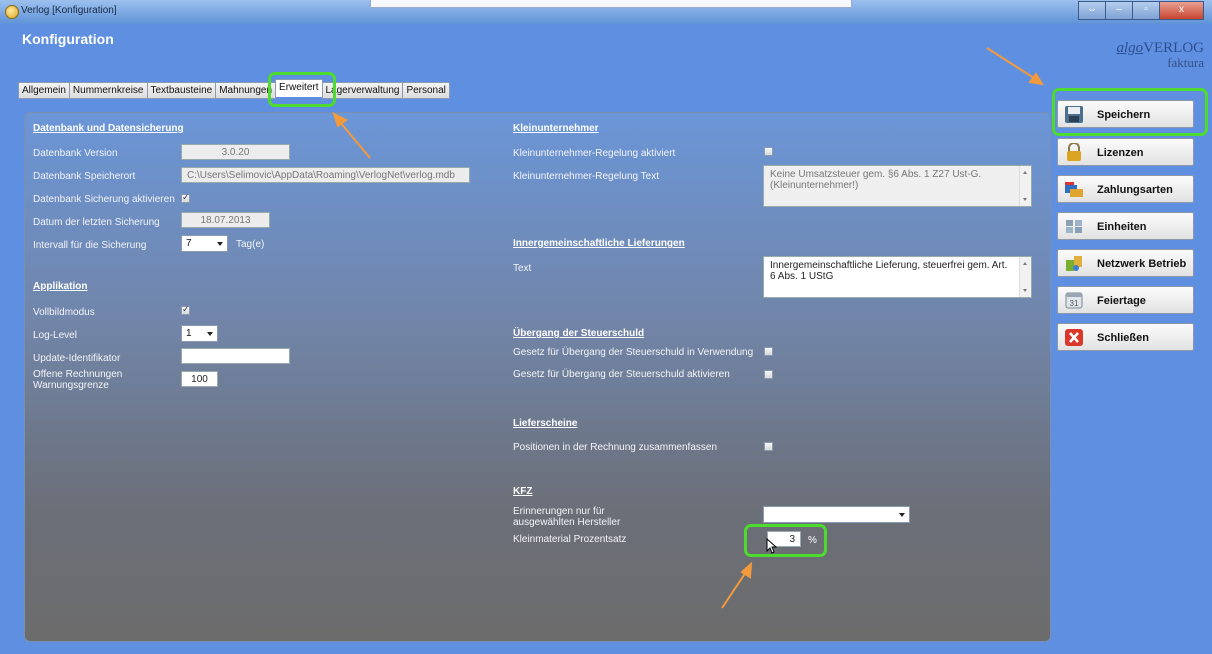 The height and width of the screenshot is (654, 1212). I want to click on window-controls: ⇔ – ▫ x, so click(1141, 10).